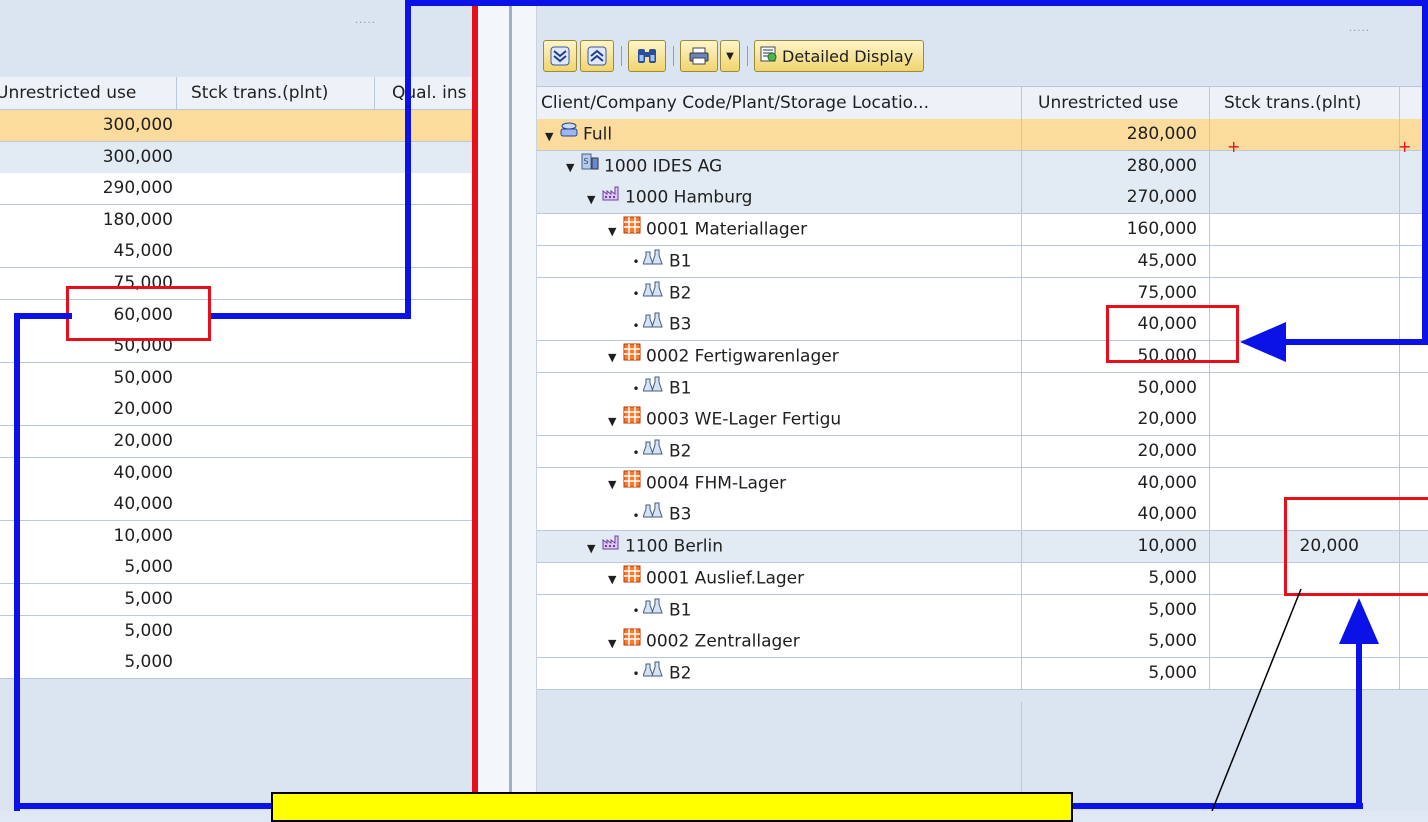  What do you see at coordinates (137, 219) in the screenshot?
I see `unrestricted-use-cell: 180,000` at bounding box center [137, 219].